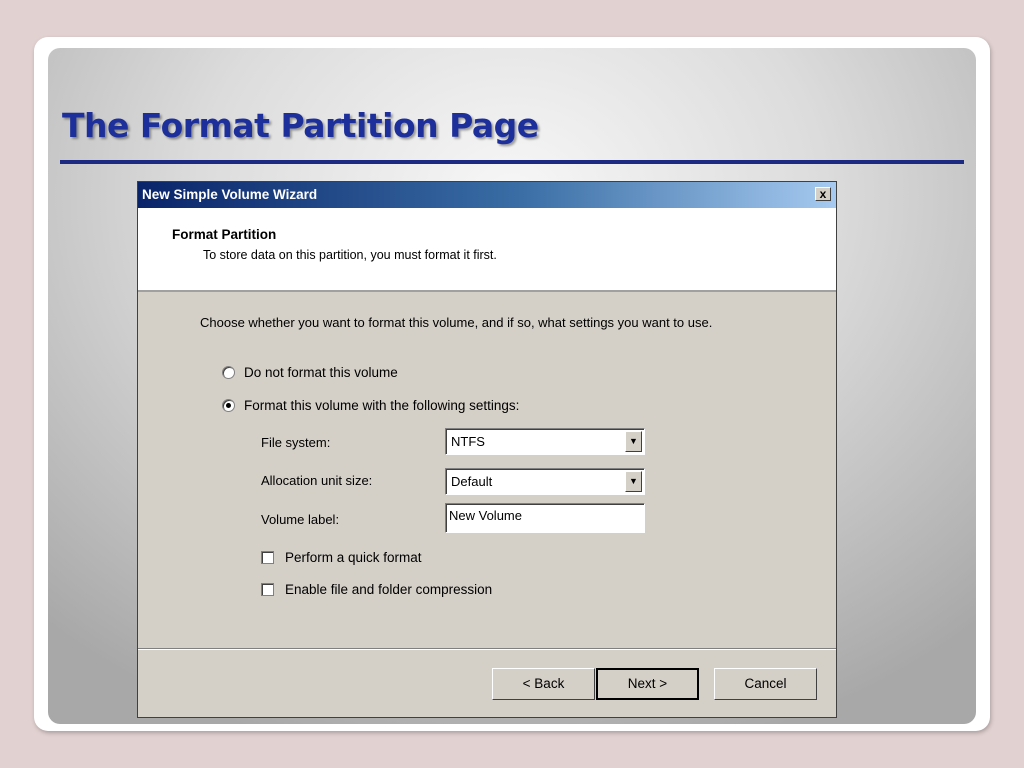 The image size is (1024, 768). I want to click on slide-title: The Format Partition Page, so click(300, 125).